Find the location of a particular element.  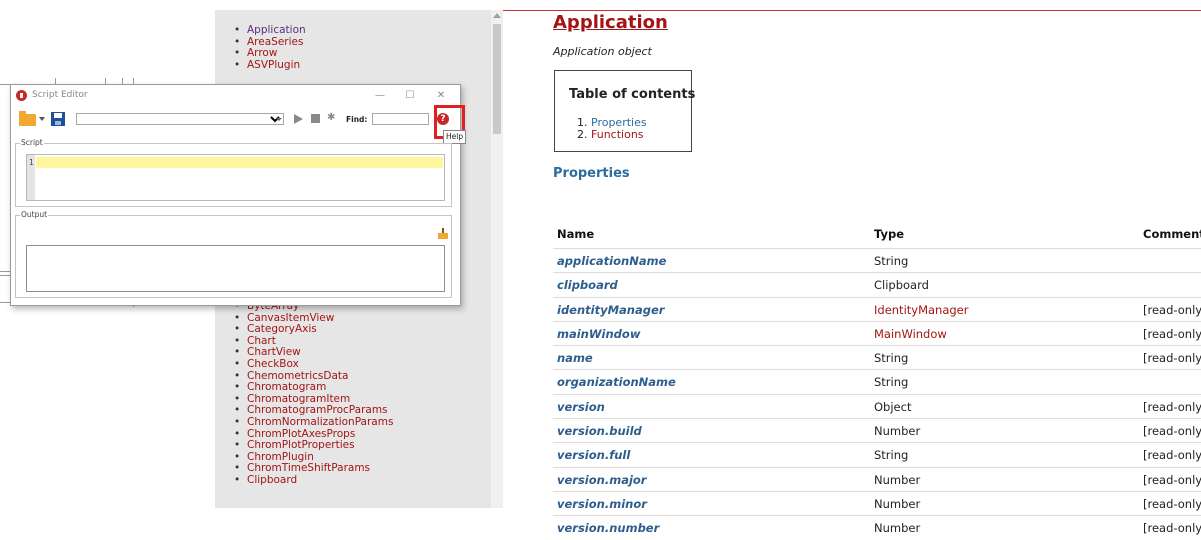

table-row: version.major Number [read-only] is located at coordinates (877, 478).